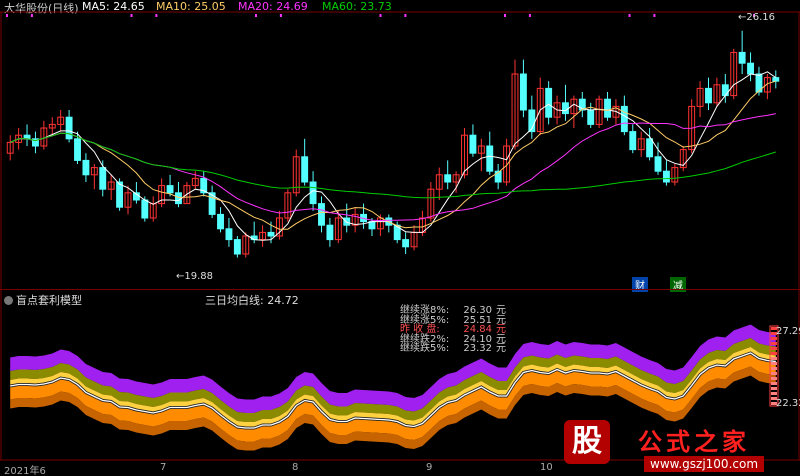 This screenshot has height=476, width=800. Describe the element at coordinates (704, 464) in the screenshot. I see `watermark-url: www.gszj100.com` at that location.